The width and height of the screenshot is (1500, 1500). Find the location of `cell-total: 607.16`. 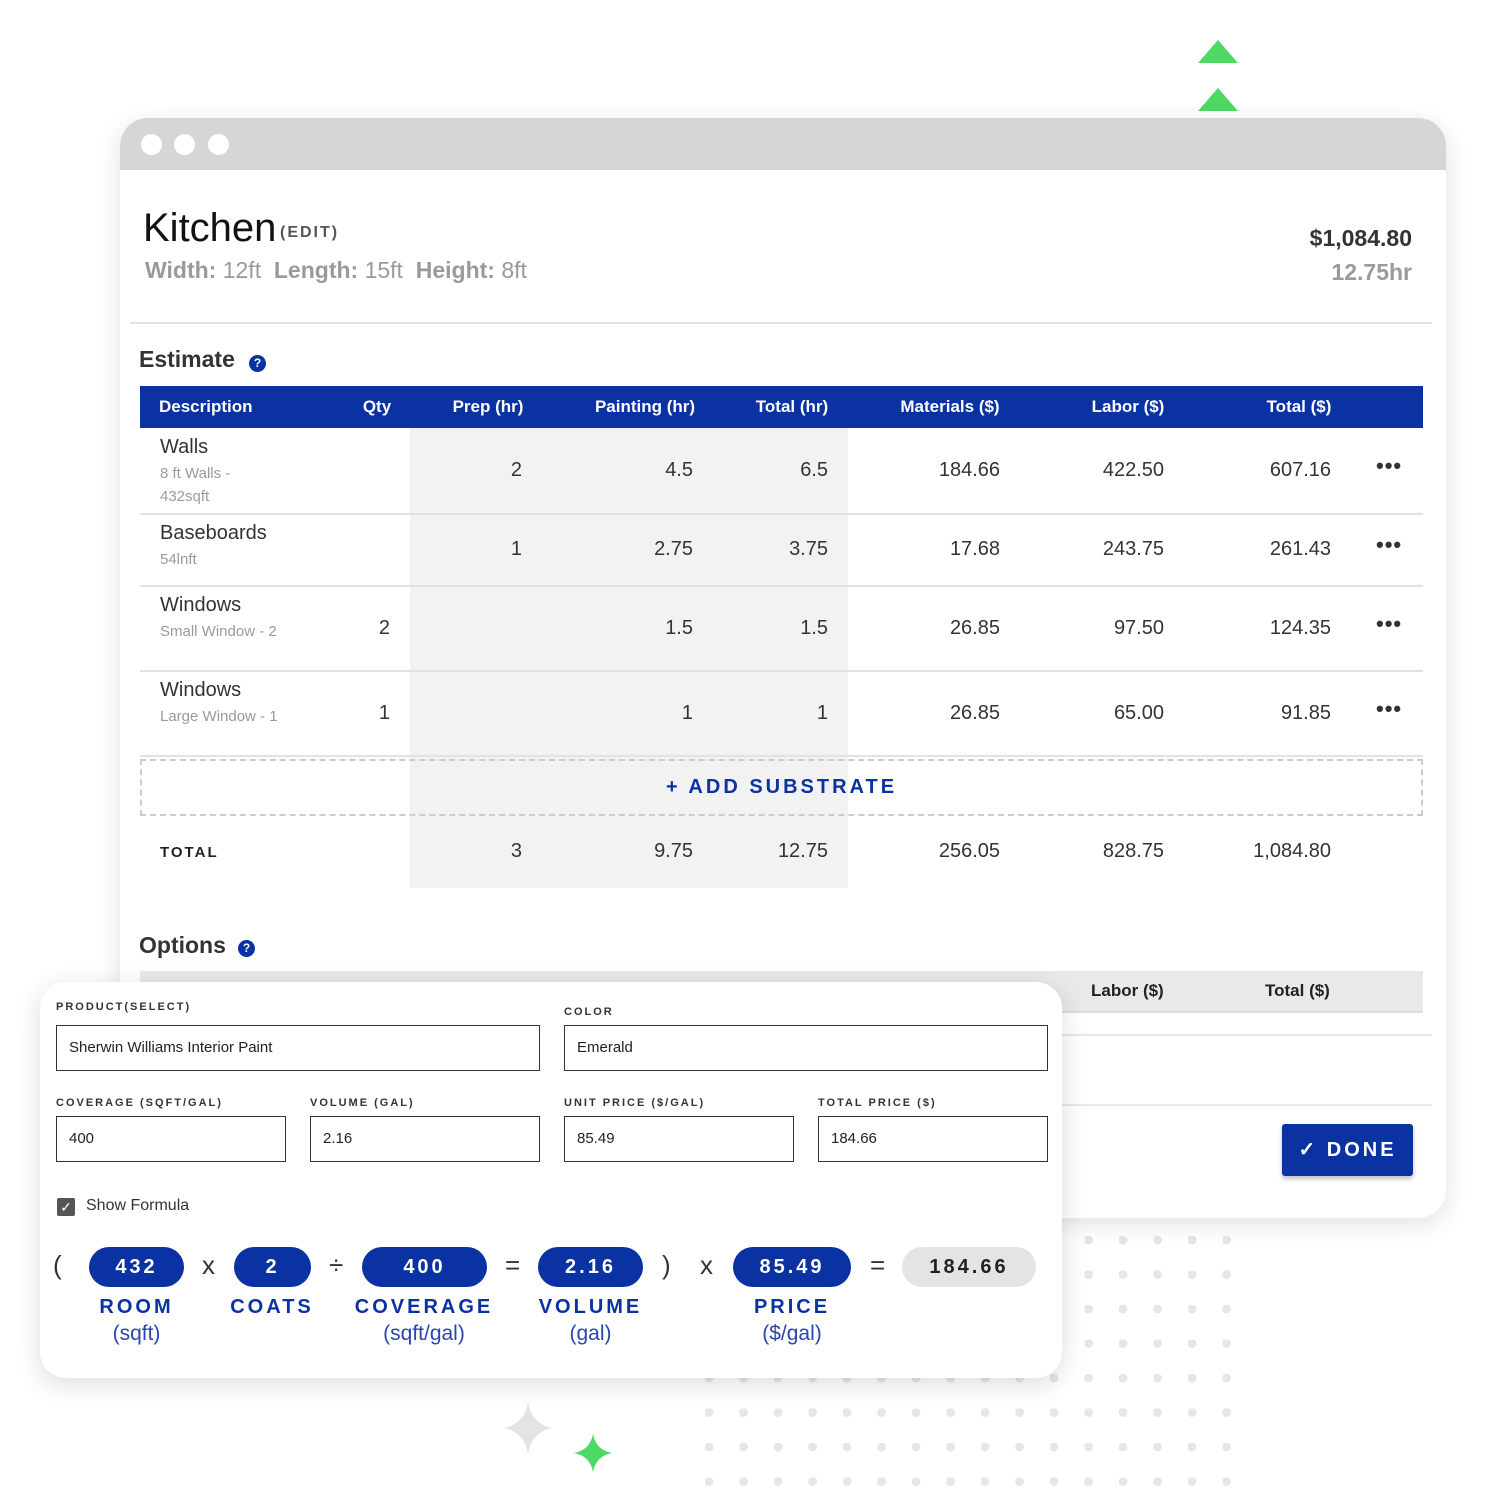

cell-total: 607.16 is located at coordinates (1300, 470).